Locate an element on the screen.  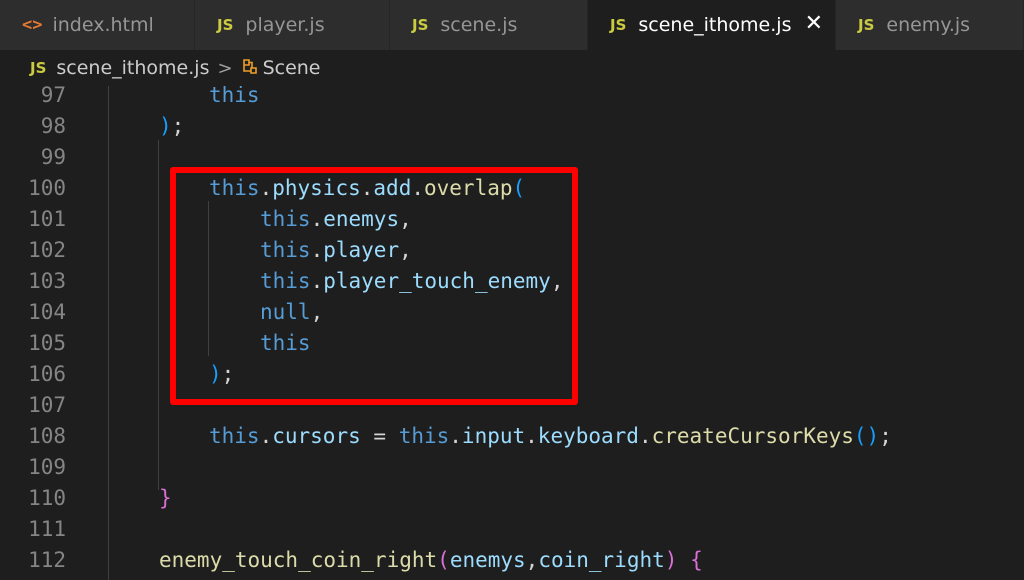
tab-scene-ithome-js: JS scene_ithome.js ✕ is located at coordinates (712, 25).